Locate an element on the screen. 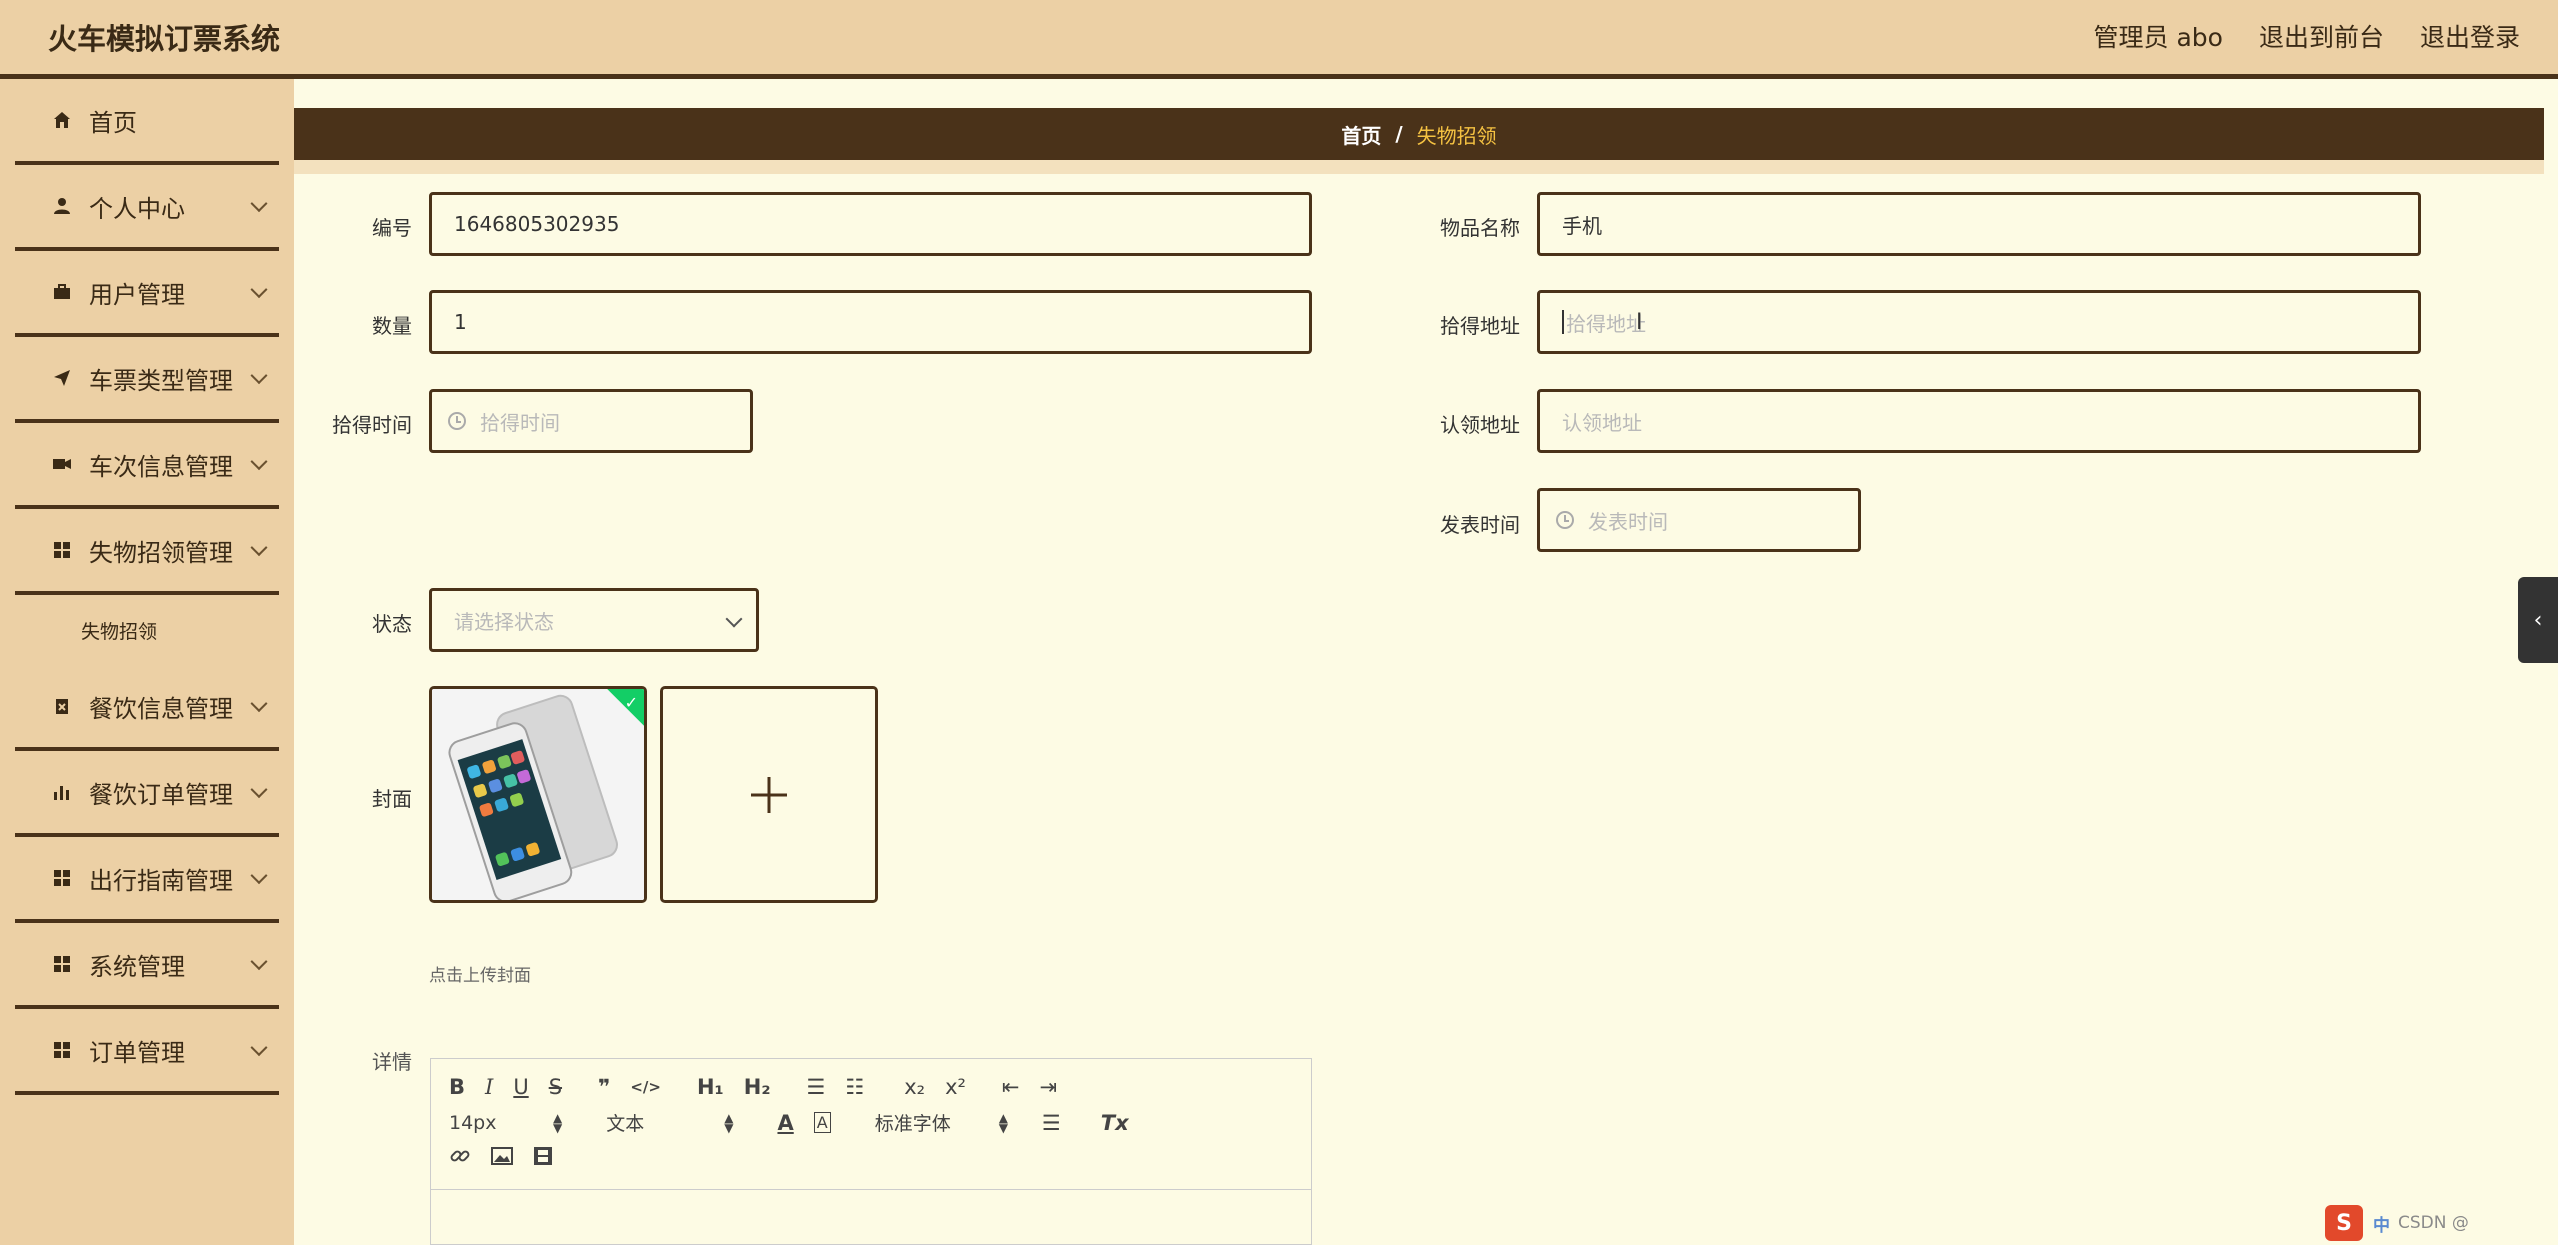 The image size is (2558, 1245). found-address-input: 拾得地址 I is located at coordinates (1979, 322).